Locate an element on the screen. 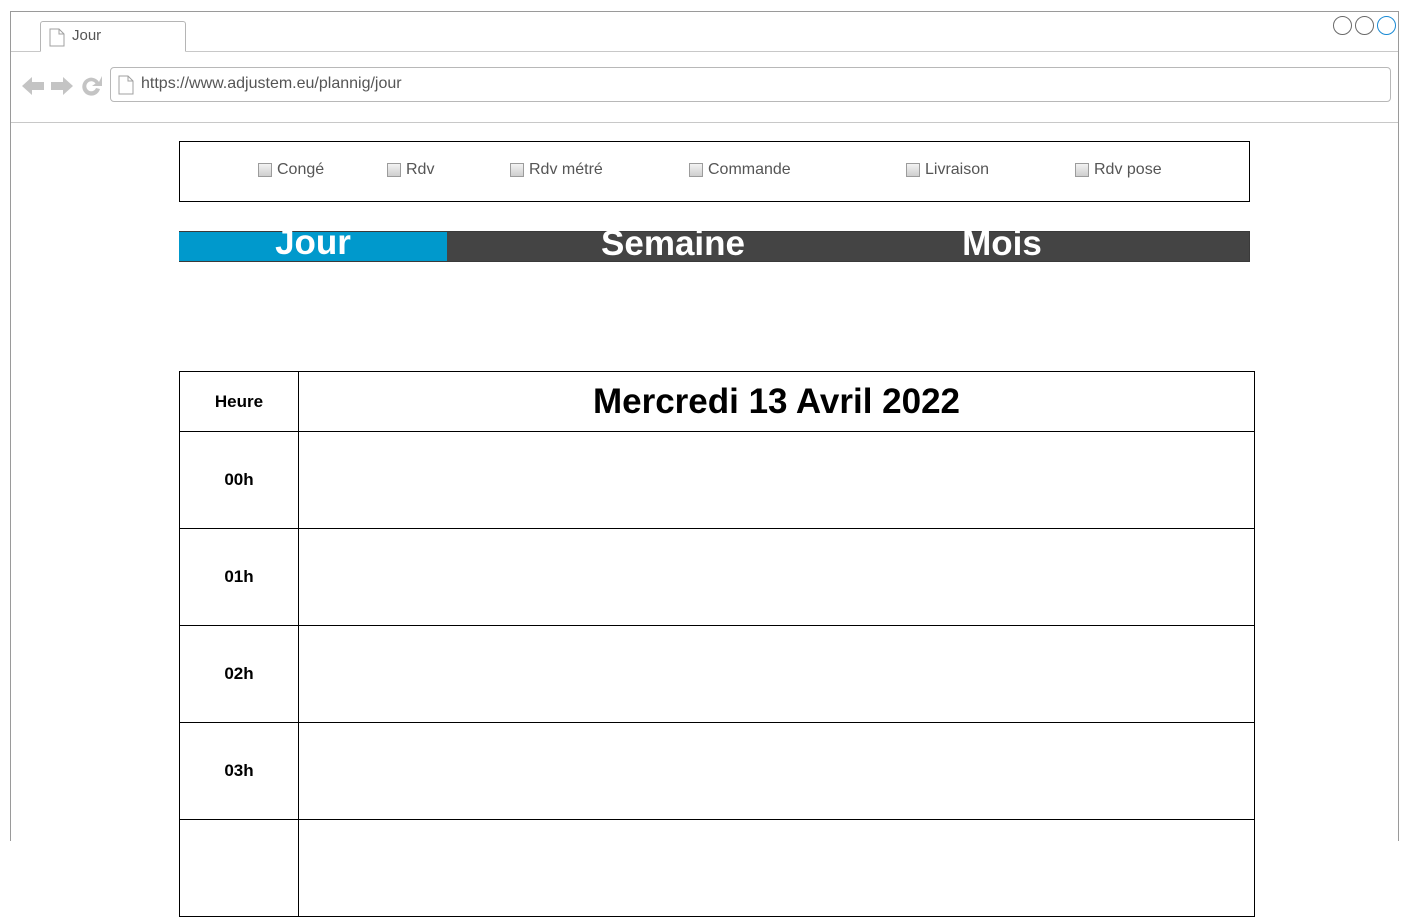 Image resolution: width=1424 pixels, height=917 pixels. tab-mois: Mois is located at coordinates (1002, 243).